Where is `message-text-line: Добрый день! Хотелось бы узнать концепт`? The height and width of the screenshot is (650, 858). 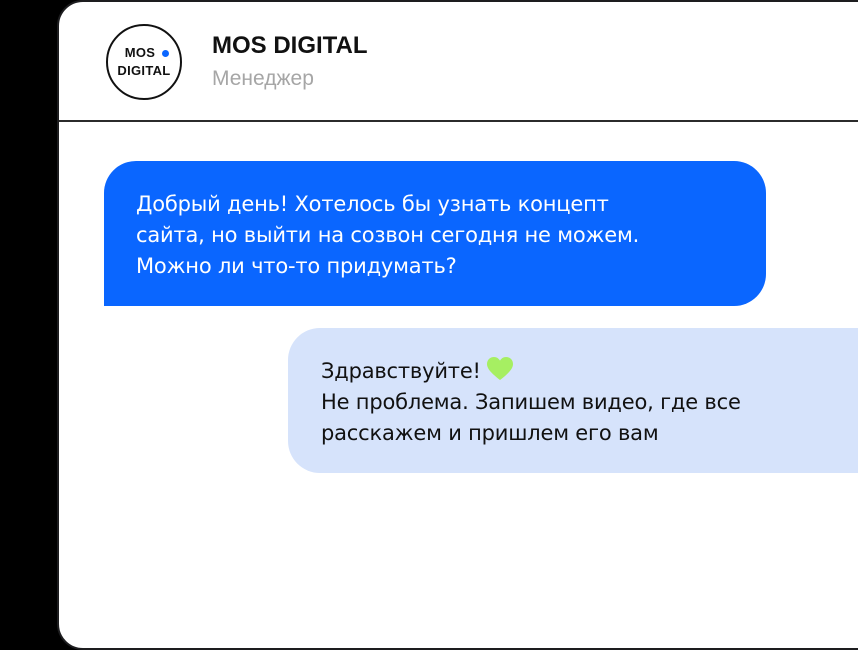 message-text-line: Добрый день! Хотелось бы узнать концепт is located at coordinates (372, 204).